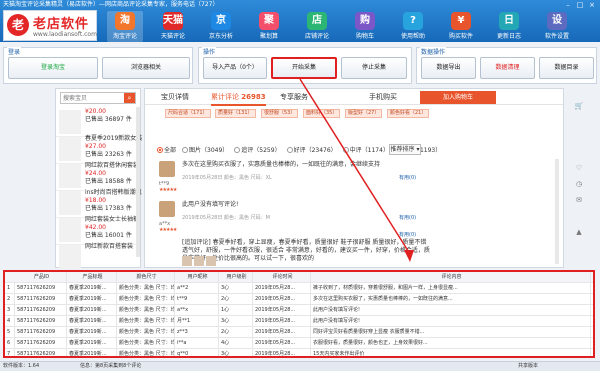  Describe the element at coordinates (579, 106) in the screenshot. I see `cart-icon: 🛒` at that location.